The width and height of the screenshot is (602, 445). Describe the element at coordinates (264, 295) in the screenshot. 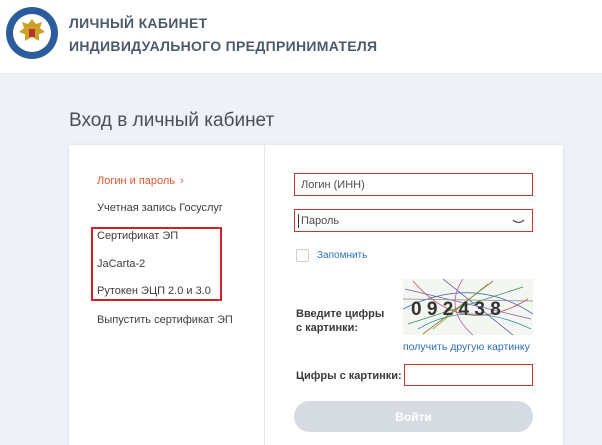

I see `panel-divider` at that location.